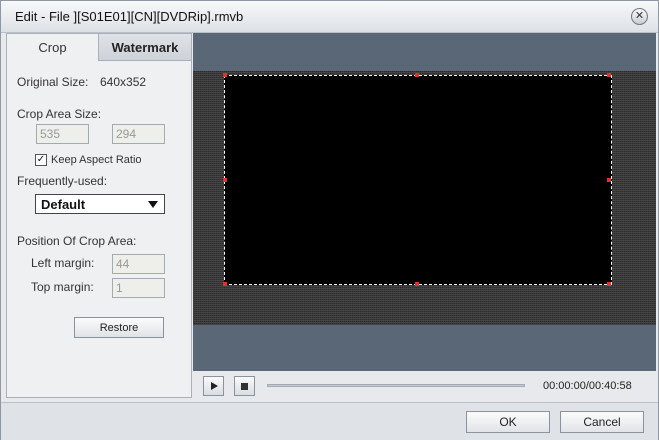 This screenshot has height=440, width=659. I want to click on keep-aspect-ratio-label: Keep Aspect Ratio, so click(96, 160).